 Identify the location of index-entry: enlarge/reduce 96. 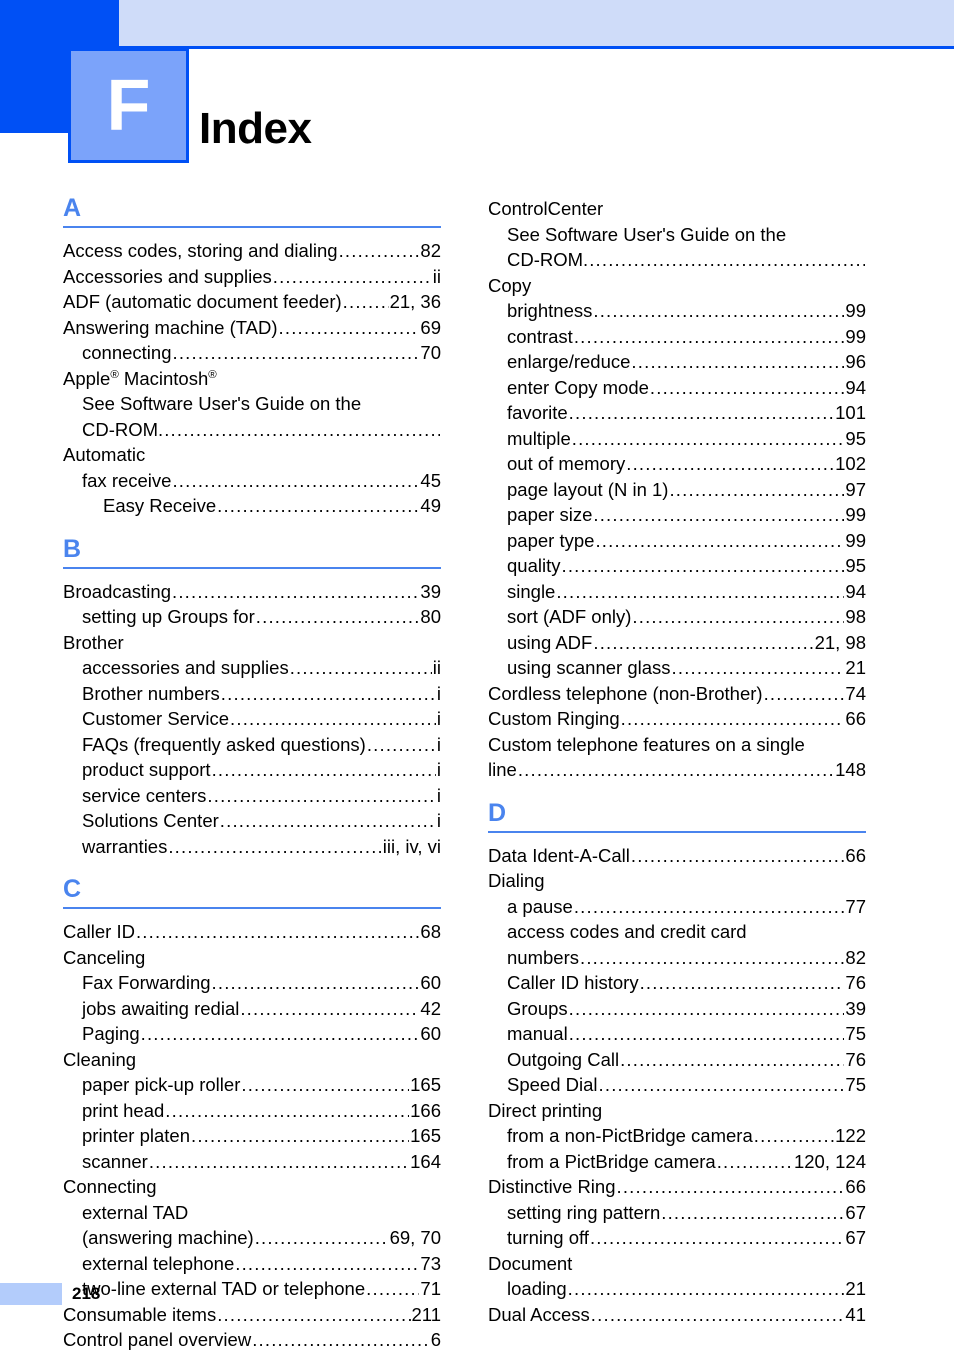
(677, 362).